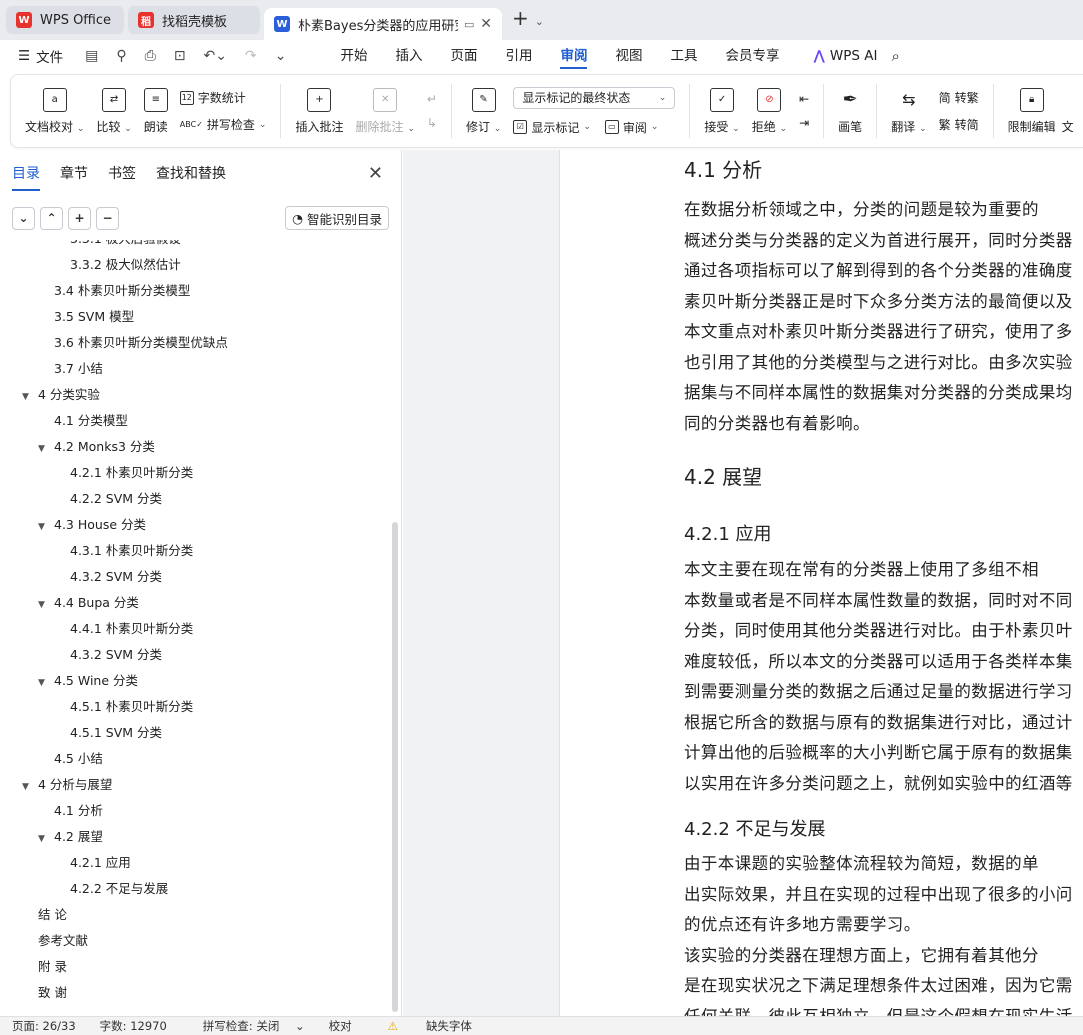 The image size is (1083, 1035). What do you see at coordinates (141, 343) in the screenshot?
I see `toc-item: 3.6 朴素贝叶斯分类模型优缺点` at bounding box center [141, 343].